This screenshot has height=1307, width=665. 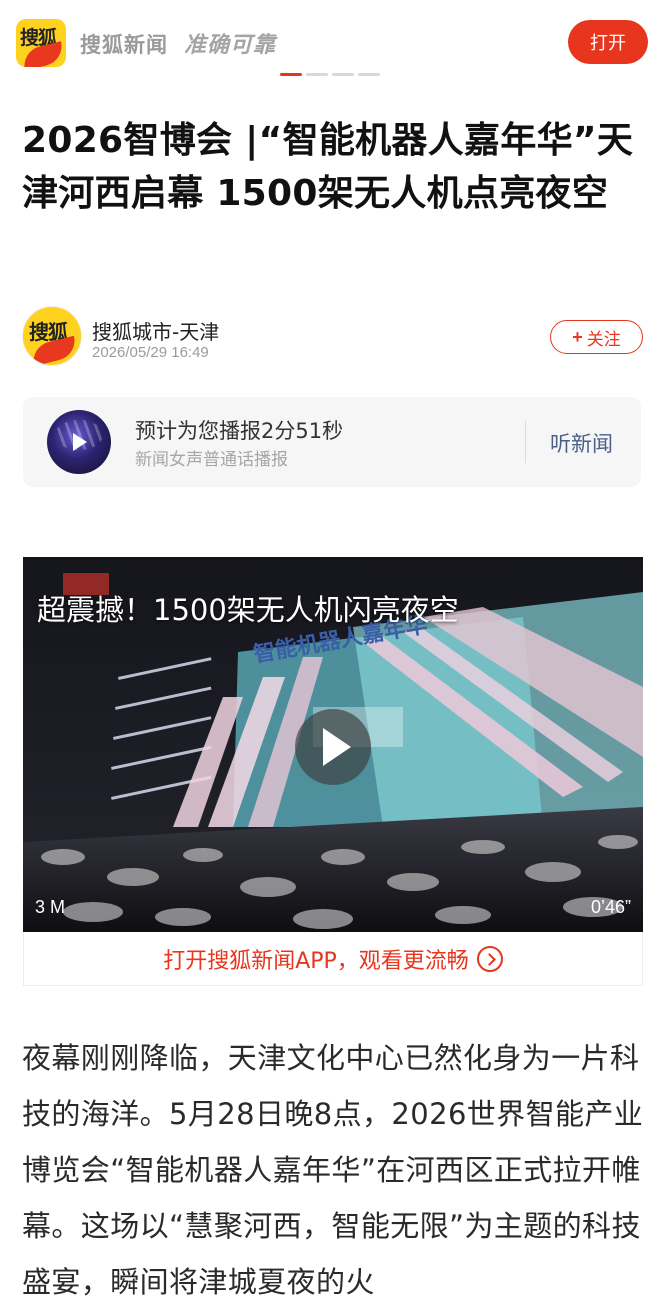 What do you see at coordinates (155, 330) in the screenshot?
I see `author-name: 搜狐城市-天津` at bounding box center [155, 330].